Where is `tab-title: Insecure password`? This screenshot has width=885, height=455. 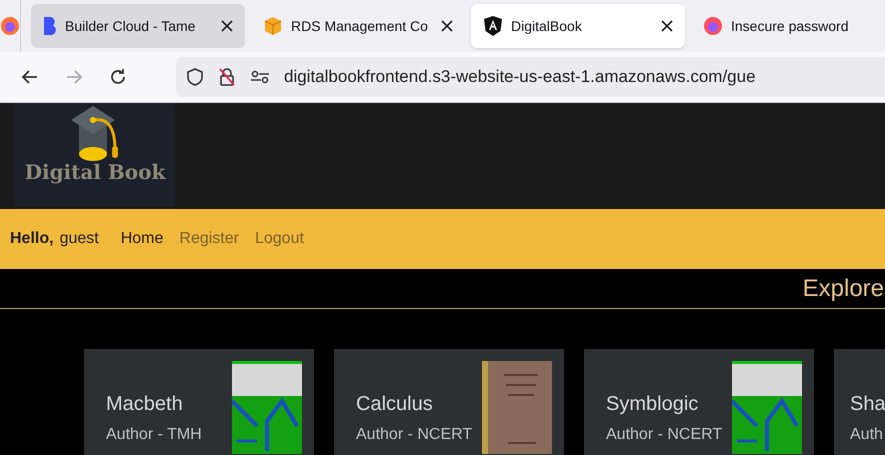
tab-title: Insecure password is located at coordinates (790, 26).